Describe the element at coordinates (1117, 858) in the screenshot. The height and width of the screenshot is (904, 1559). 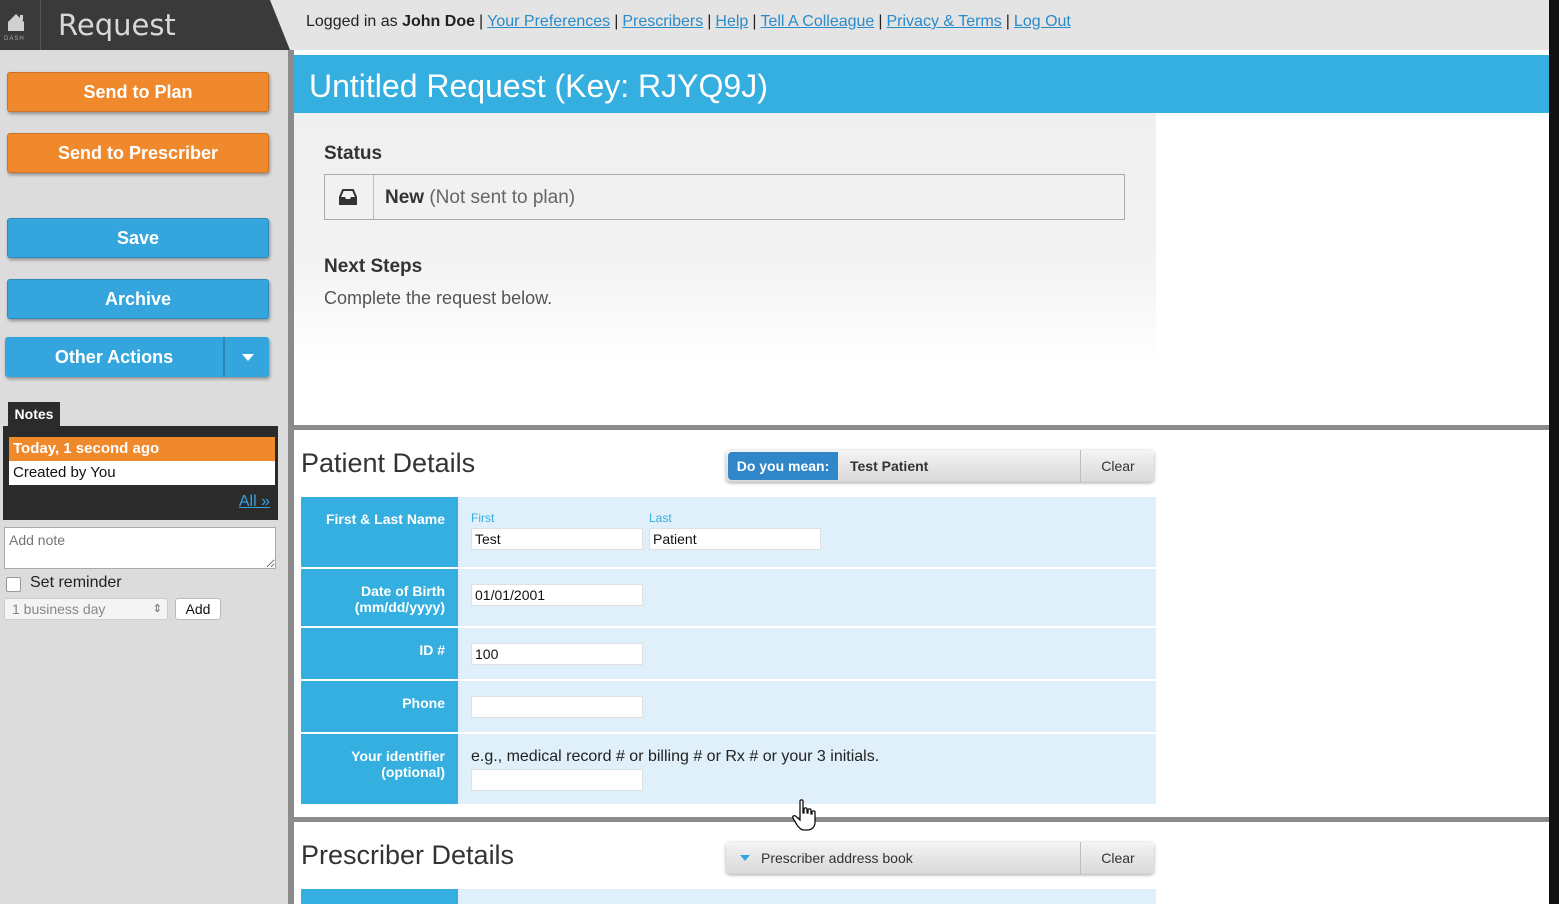
I see `prescriber-clear-button: Clear` at that location.